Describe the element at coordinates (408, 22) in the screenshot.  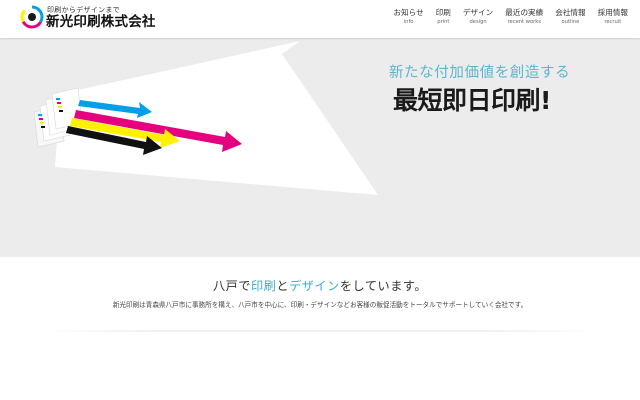
I see `nav-item-sublabel: info` at that location.